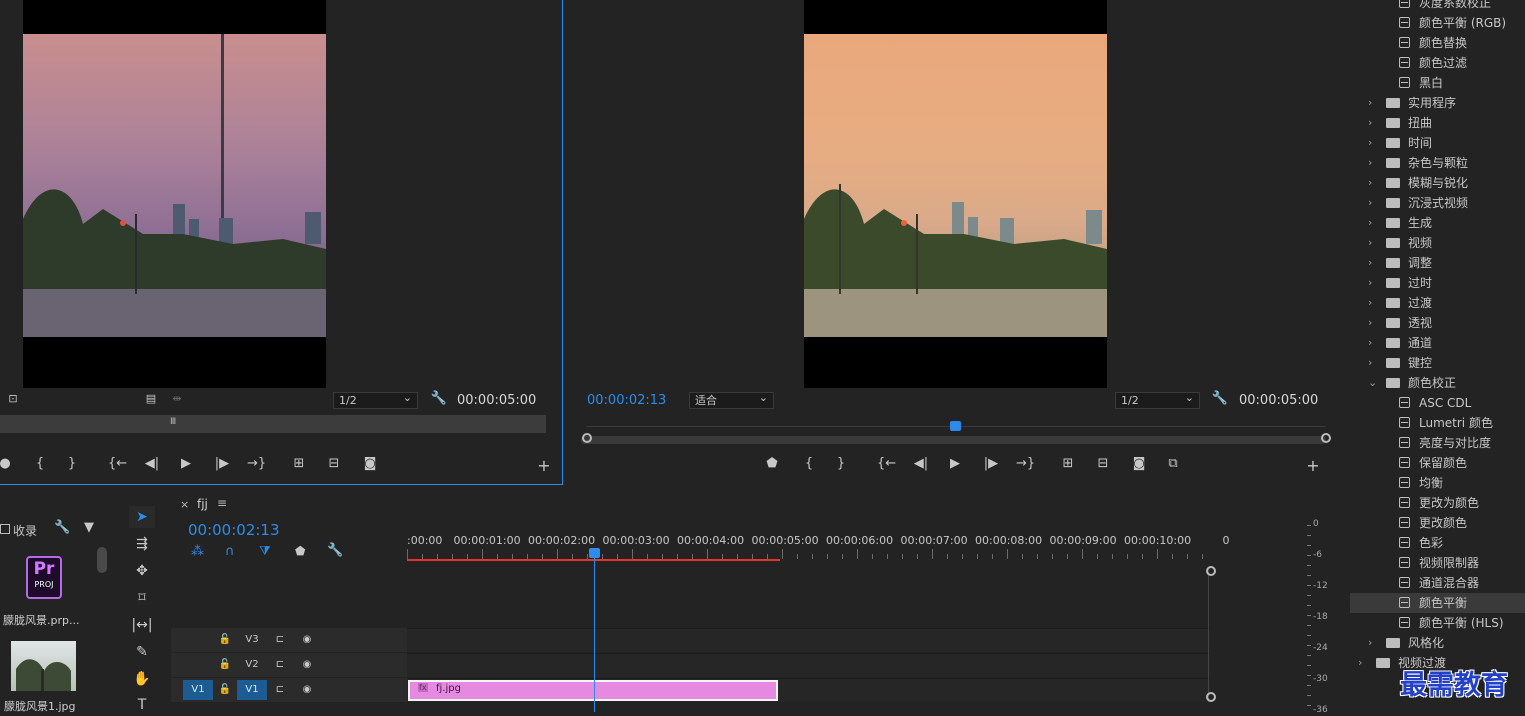  What do you see at coordinates (289, 690) in the screenshot?
I see `track-header: V1 🔓 V1 ⊏ ◉` at bounding box center [289, 690].